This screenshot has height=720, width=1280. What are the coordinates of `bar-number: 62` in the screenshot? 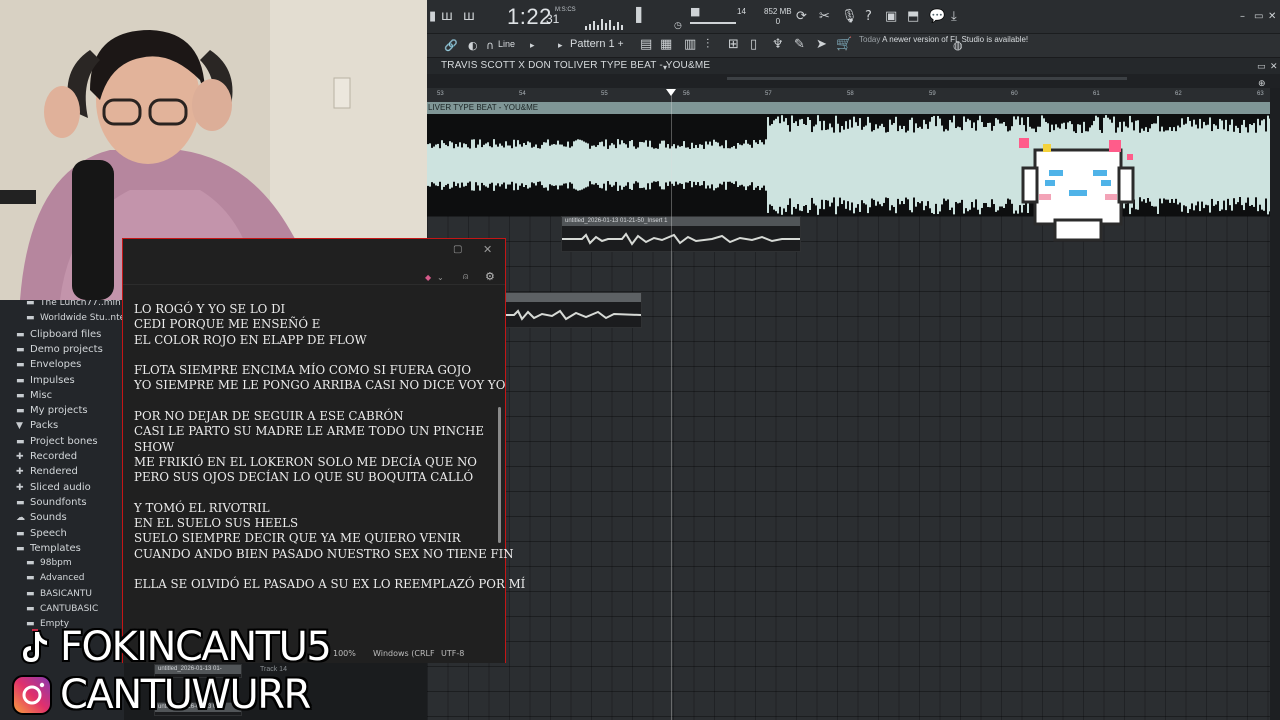 It's located at (1178, 94).